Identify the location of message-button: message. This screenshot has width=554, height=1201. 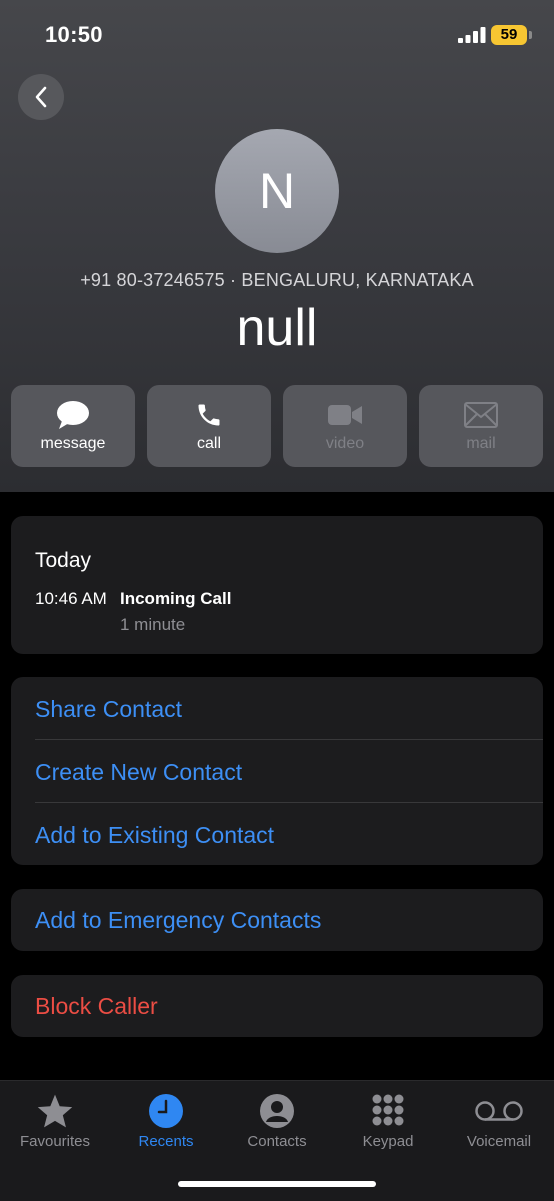
(73, 426).